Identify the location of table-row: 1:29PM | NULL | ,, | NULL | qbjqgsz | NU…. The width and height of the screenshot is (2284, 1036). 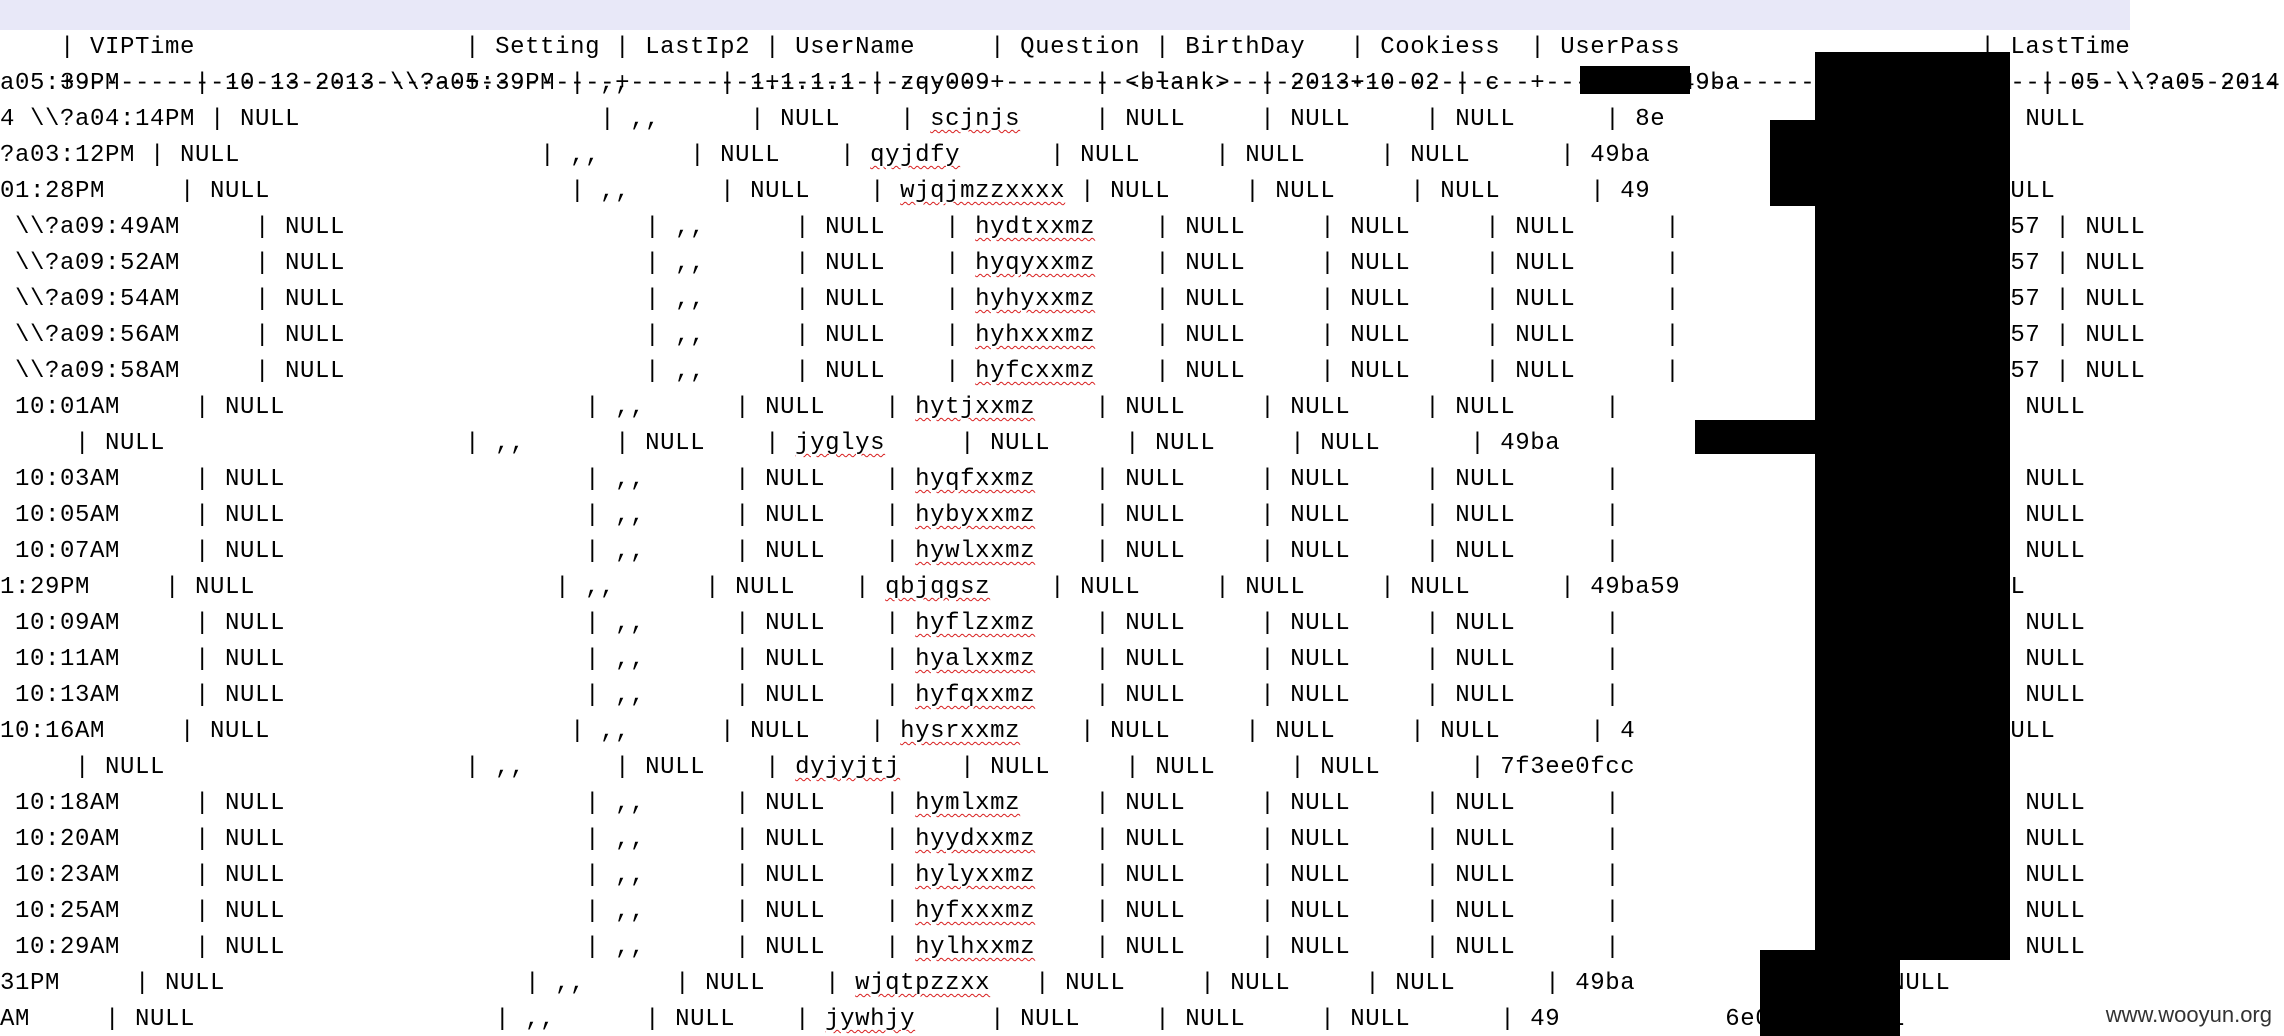
(1012, 588).